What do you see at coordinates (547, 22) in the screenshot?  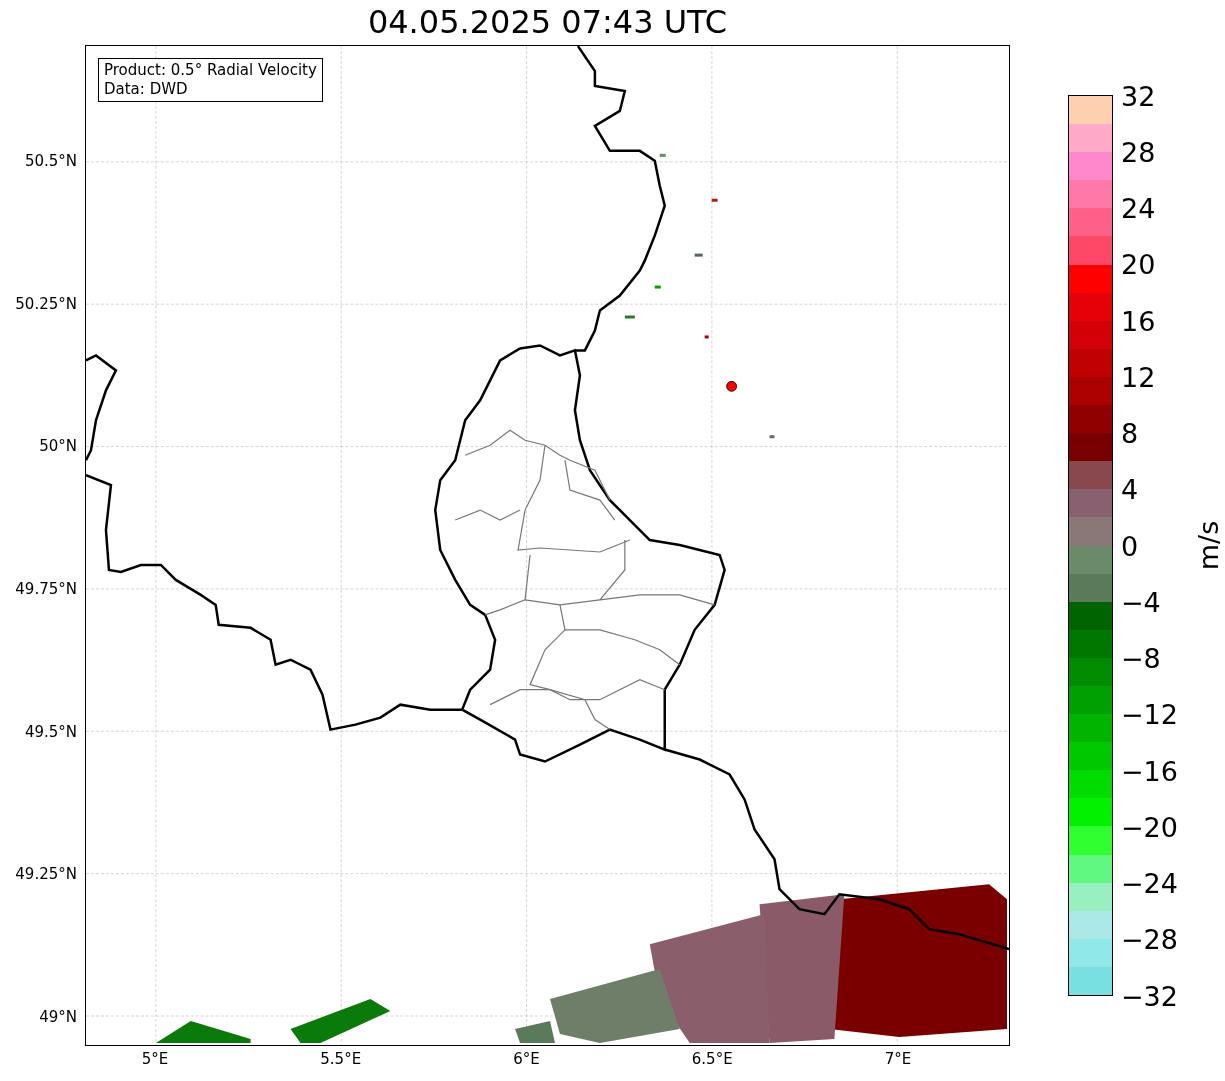 I see `chart-title: 04.05.2025 07:43 UTC` at bounding box center [547, 22].